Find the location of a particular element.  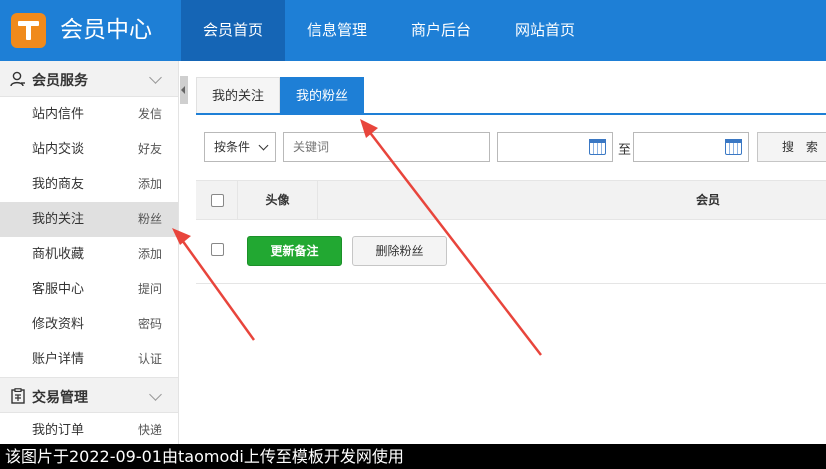

sidebar-item-messages: 站内信件 发信 is located at coordinates (89, 114).